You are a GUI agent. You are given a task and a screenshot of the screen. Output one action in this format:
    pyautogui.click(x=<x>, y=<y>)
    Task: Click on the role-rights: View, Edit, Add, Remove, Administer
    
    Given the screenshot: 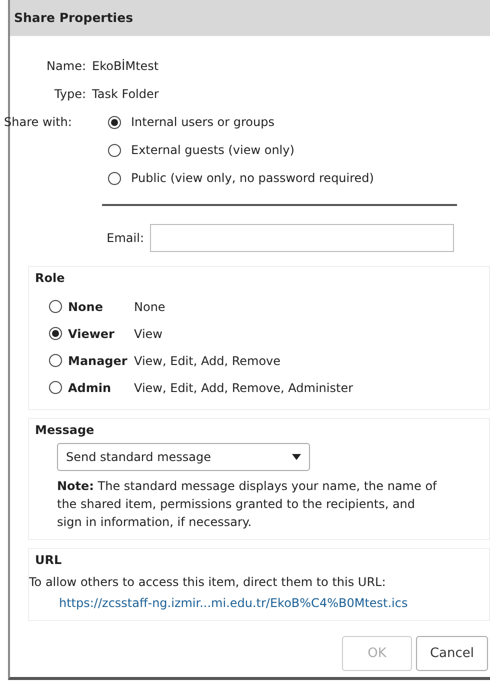 What is the action you would take?
    pyautogui.click(x=244, y=388)
    